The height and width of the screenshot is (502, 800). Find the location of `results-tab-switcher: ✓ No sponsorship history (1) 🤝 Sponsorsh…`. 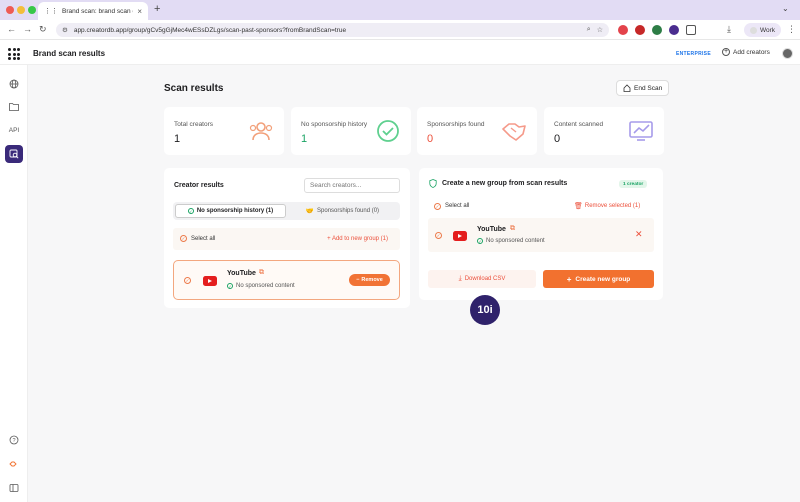

results-tab-switcher: ✓ No sponsorship history (1) 🤝 Sponsorsh… is located at coordinates (286, 211).